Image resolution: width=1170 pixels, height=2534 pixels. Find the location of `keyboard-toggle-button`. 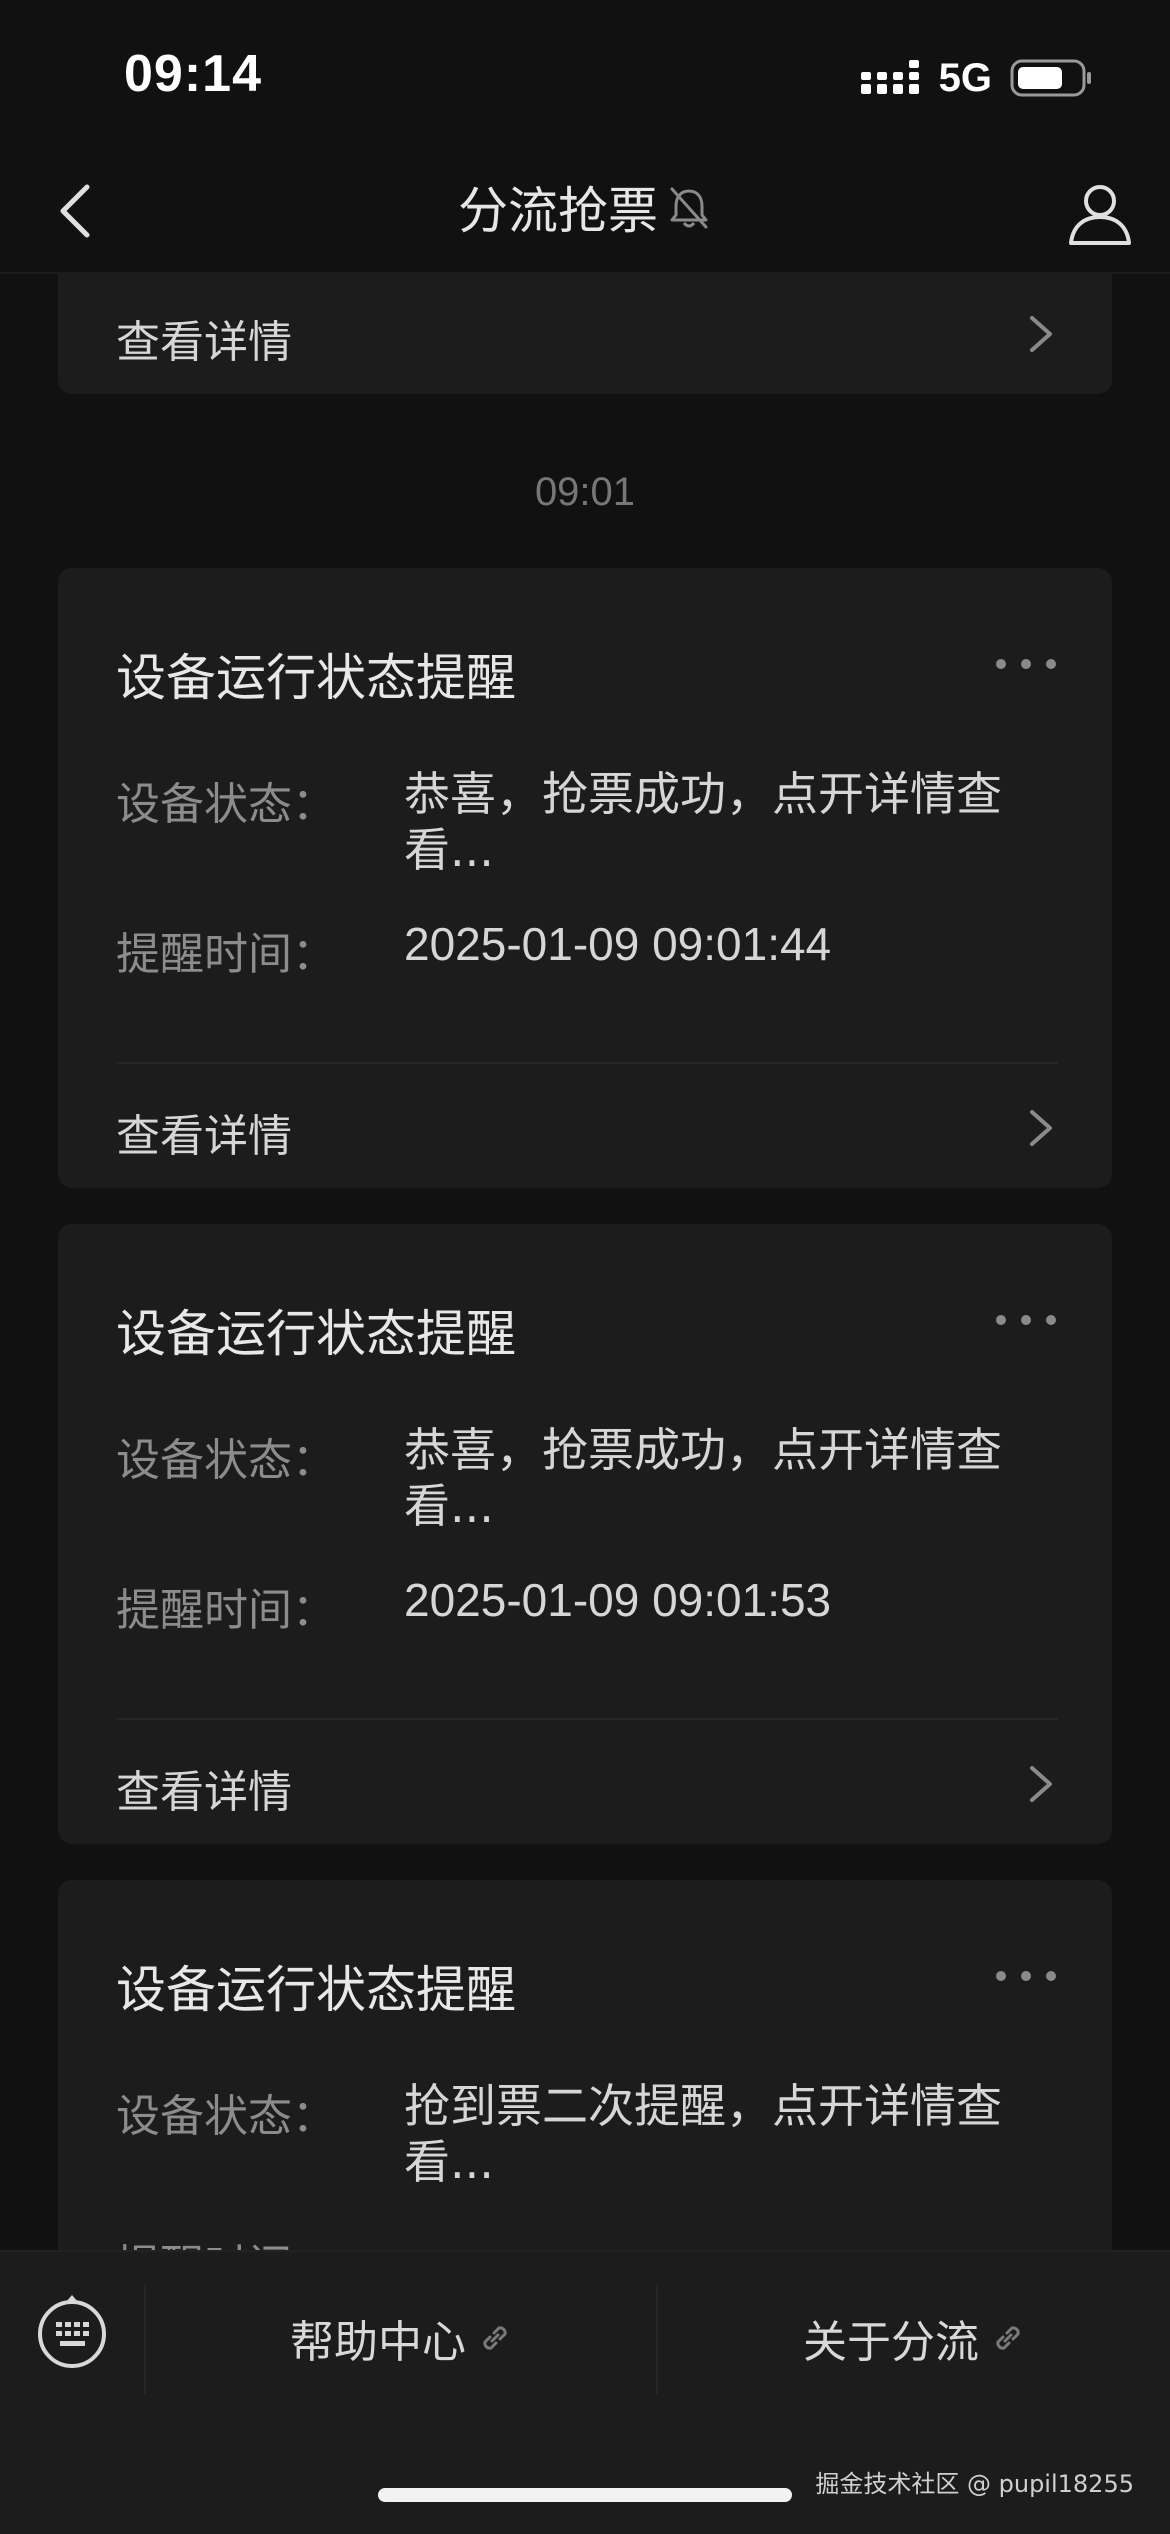

keyboard-toggle-button is located at coordinates (72, 2332).